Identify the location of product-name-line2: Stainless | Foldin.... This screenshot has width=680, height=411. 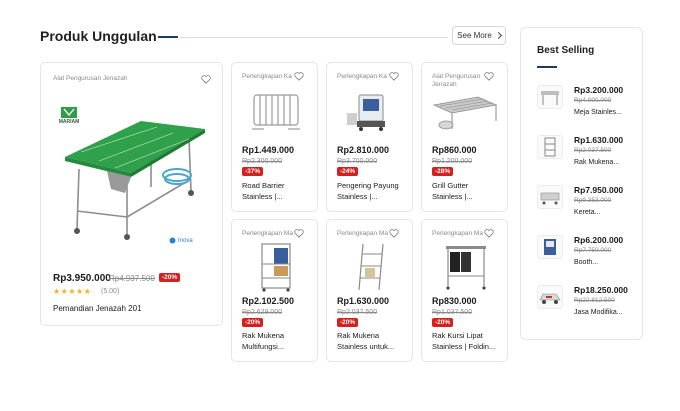
(464, 346).